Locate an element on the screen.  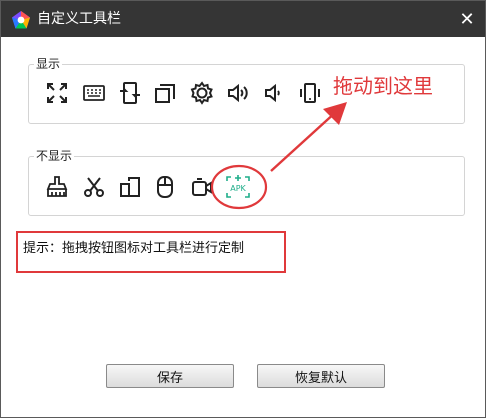
title-bar: 自定义工具栏 ✕ is located at coordinates (243, 19).